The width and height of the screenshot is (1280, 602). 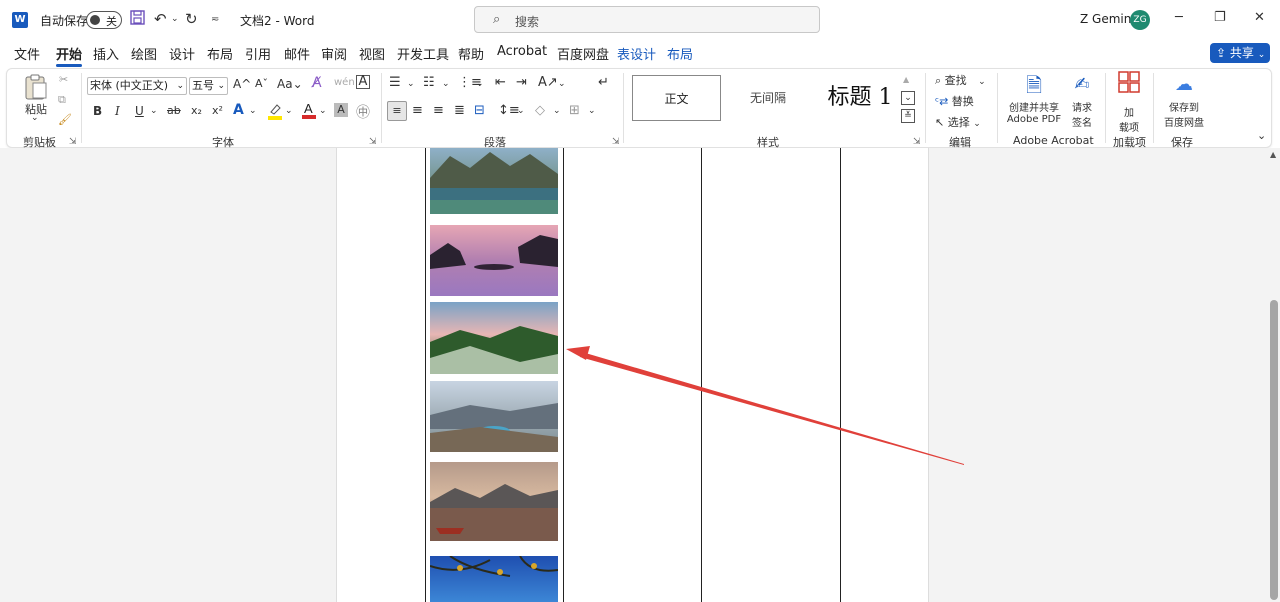 What do you see at coordinates (35, 118) in the screenshot?
I see `paste-dropdown-icon: ⌄` at bounding box center [35, 118].